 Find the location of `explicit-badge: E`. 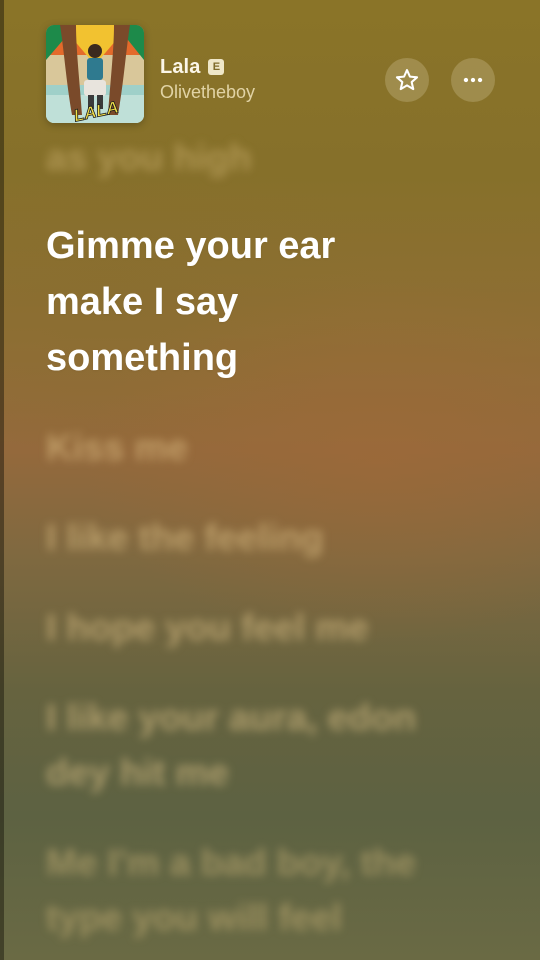

explicit-badge: E is located at coordinates (216, 67).